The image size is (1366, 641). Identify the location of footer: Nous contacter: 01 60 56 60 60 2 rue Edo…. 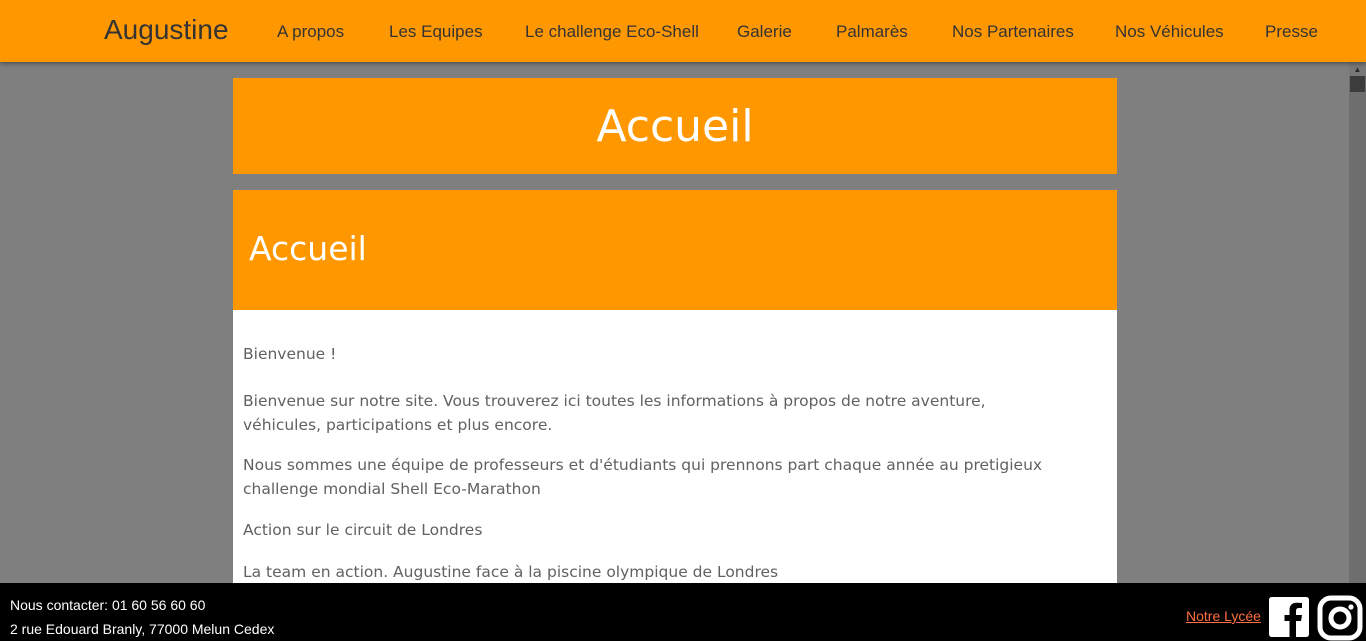
(683, 612).